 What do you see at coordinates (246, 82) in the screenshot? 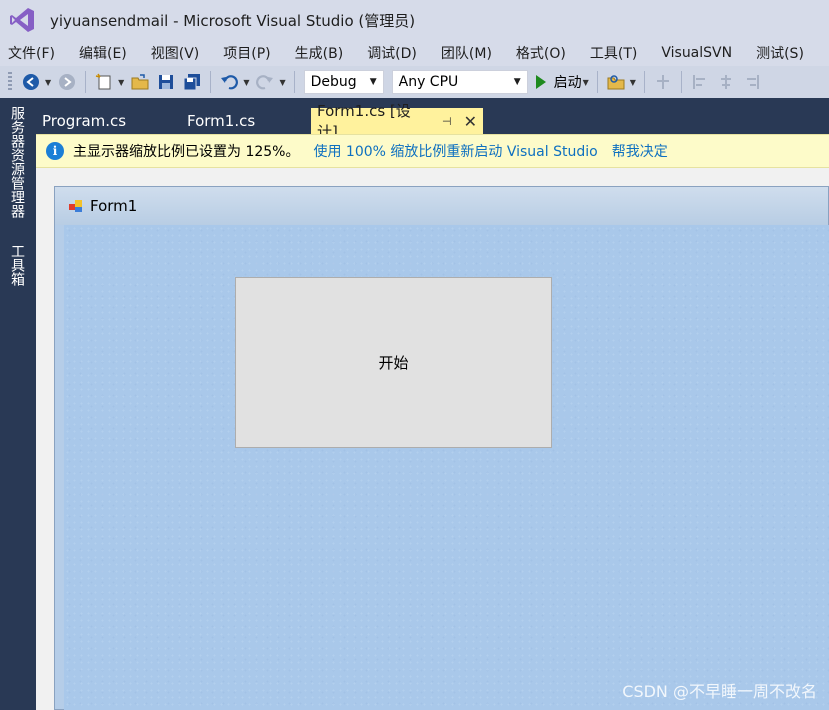
I see `undo-dropdown-icon: ▼` at bounding box center [246, 82].